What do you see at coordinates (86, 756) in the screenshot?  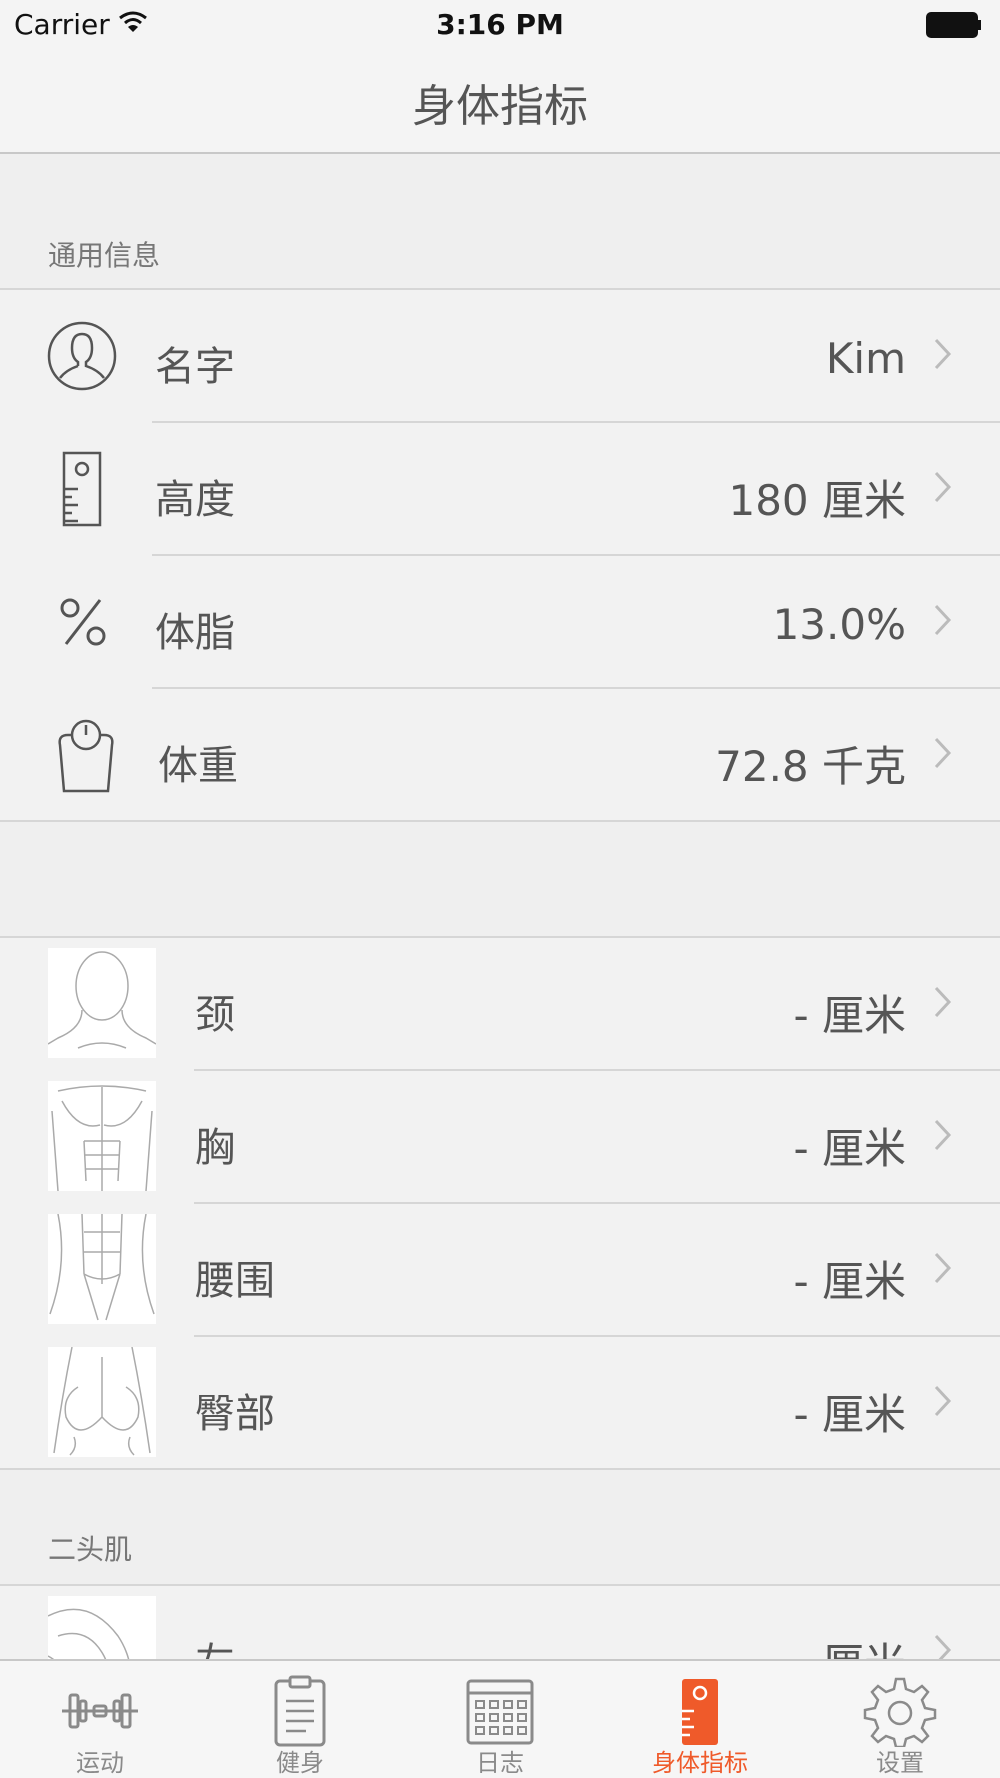 I see `scale-icon` at bounding box center [86, 756].